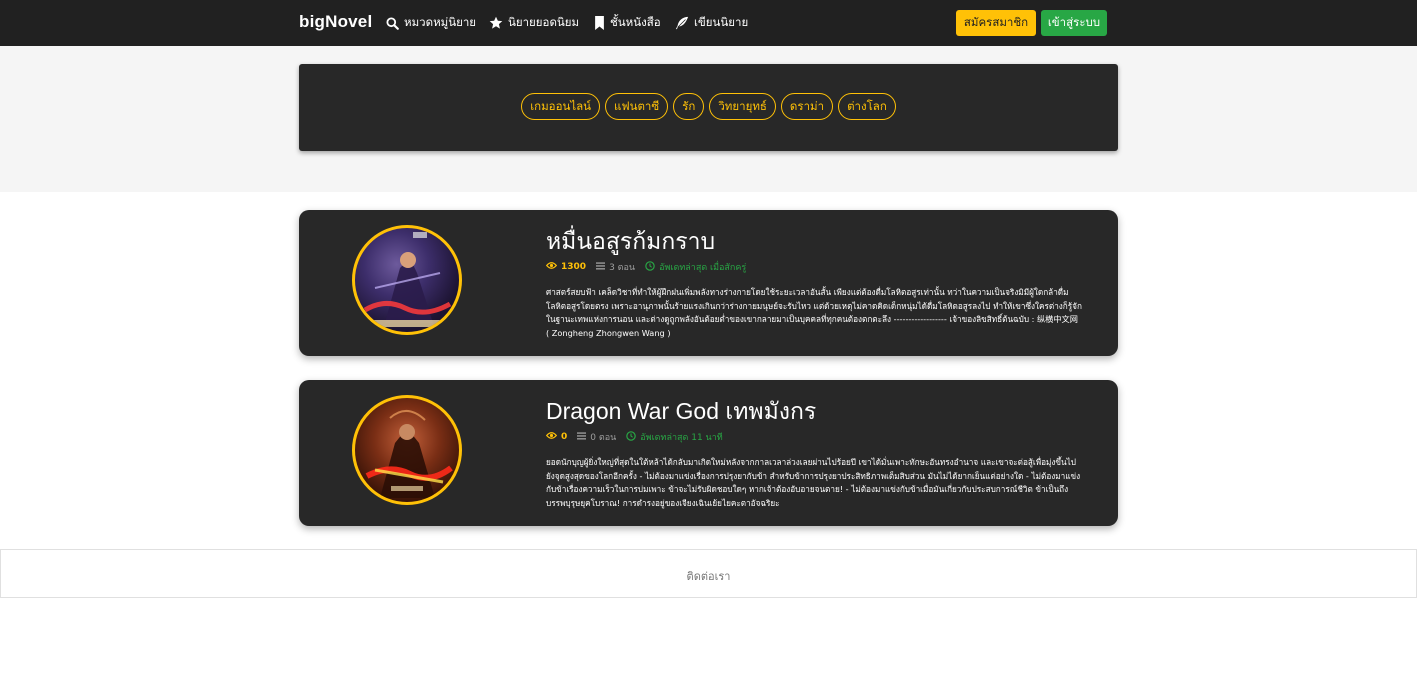 Image resolution: width=1417 pixels, height=692 pixels. I want to click on novel-meta: 1300 3 ตอน อัพเดทล่าสุด เมื่อสักครู่, so click(646, 267).